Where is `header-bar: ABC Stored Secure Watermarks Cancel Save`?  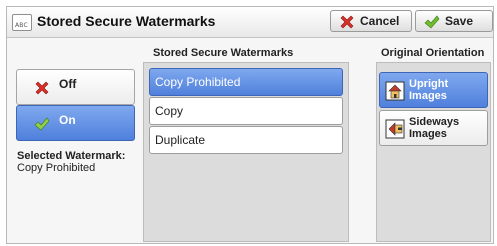 header-bar: ABC Stored Secure Watermarks Cancel Save is located at coordinates (250, 22).